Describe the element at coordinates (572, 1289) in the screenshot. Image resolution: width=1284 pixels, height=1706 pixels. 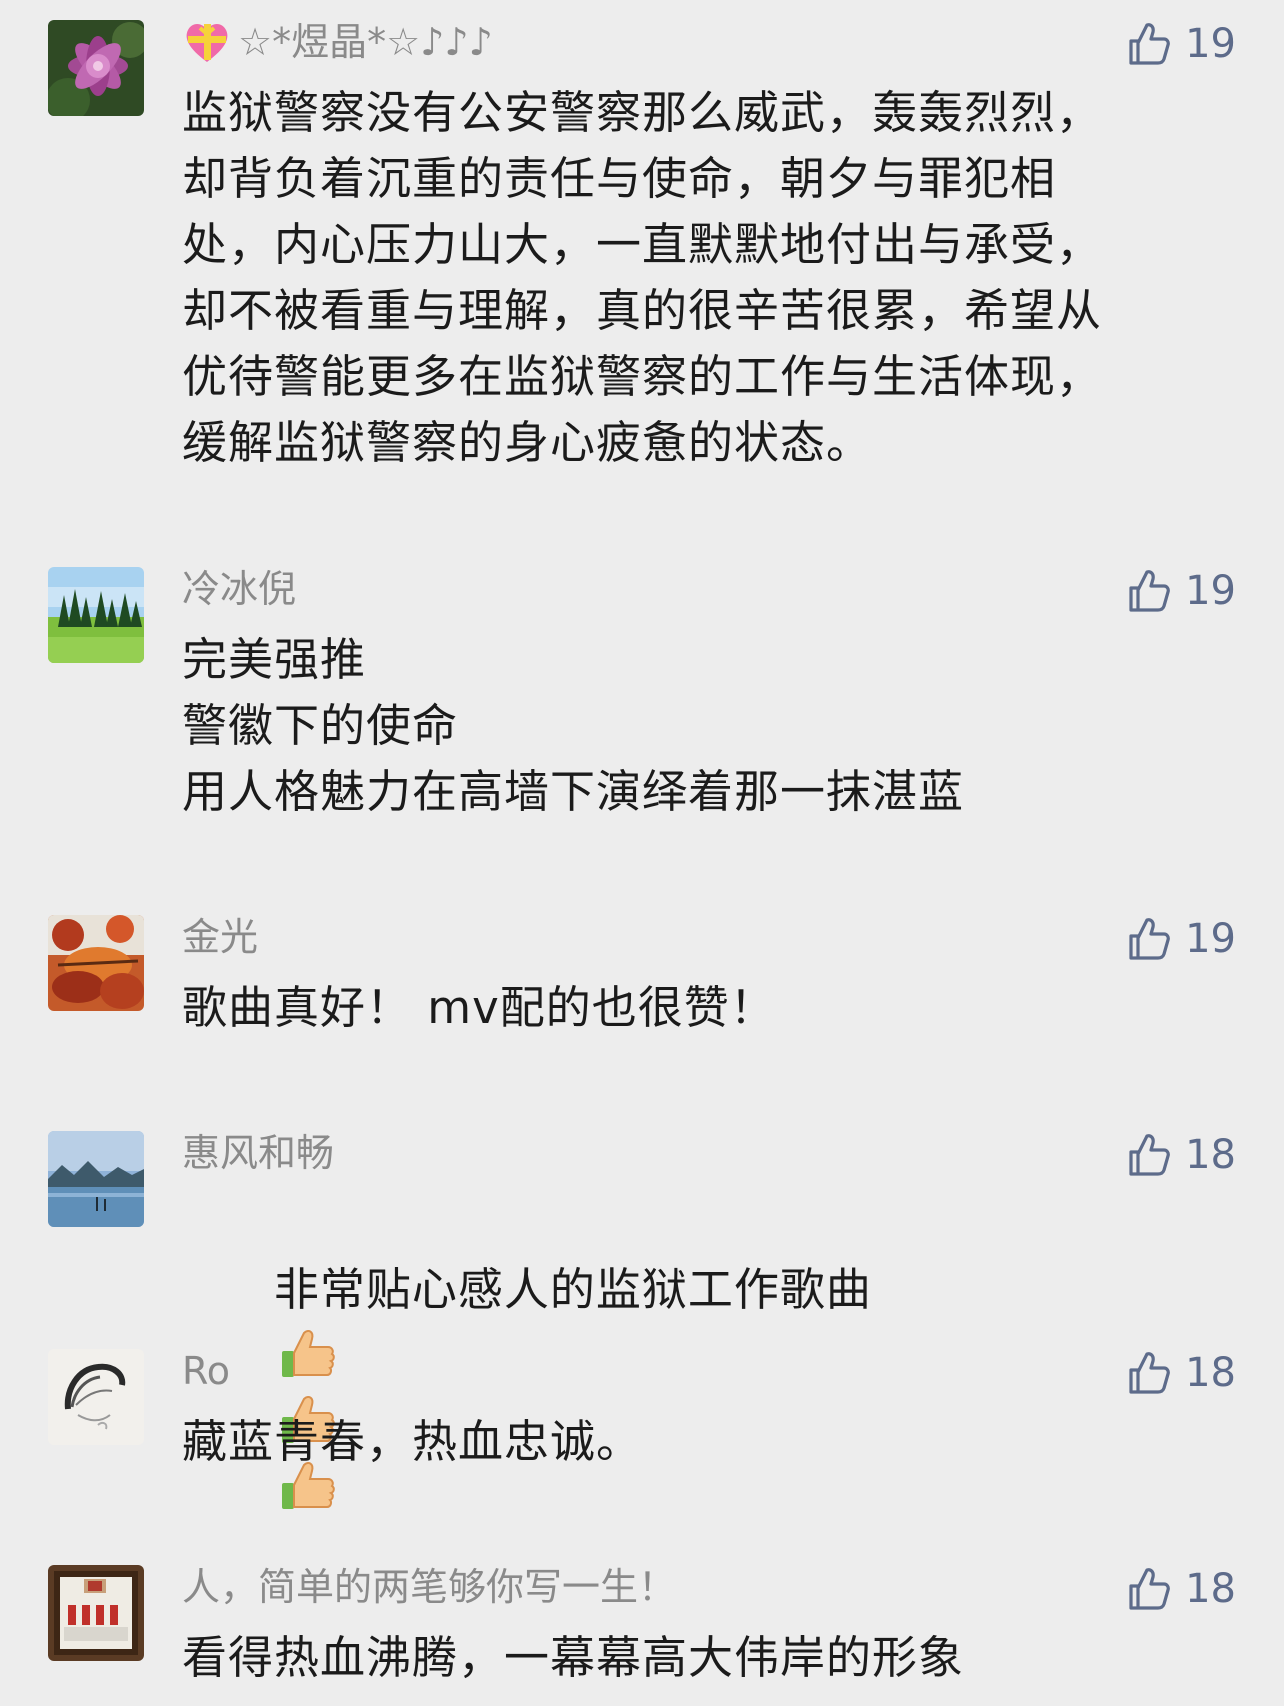
I see `comment-text-body: 非常贴心感人的监狱工作歌曲` at that location.